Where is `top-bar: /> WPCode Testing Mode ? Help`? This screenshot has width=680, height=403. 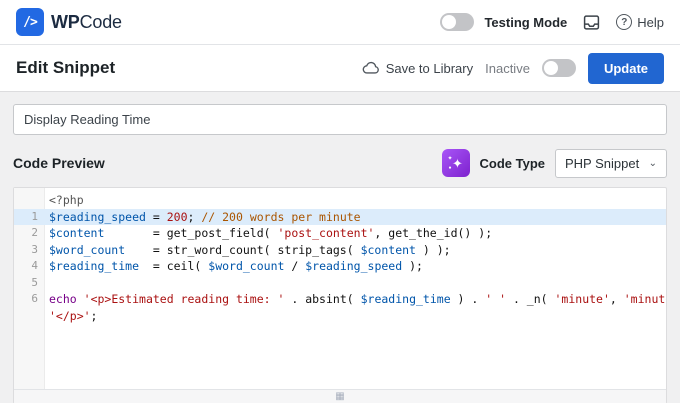
top-bar: /> WPCode Testing Mode ? Help is located at coordinates (340, 22).